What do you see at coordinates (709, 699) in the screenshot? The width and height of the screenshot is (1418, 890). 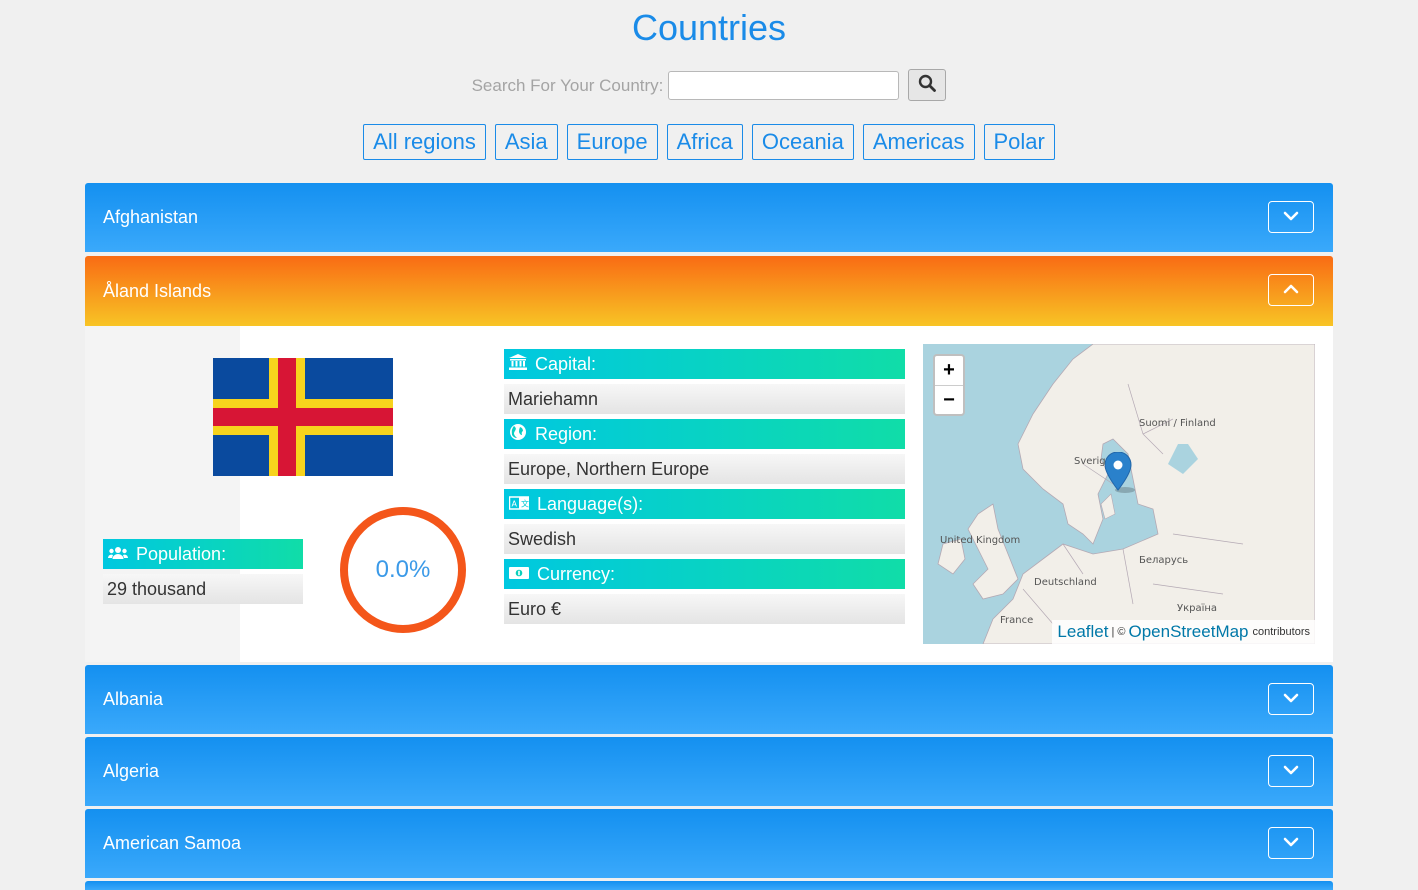 I see `country-panel-albania: Albania` at bounding box center [709, 699].